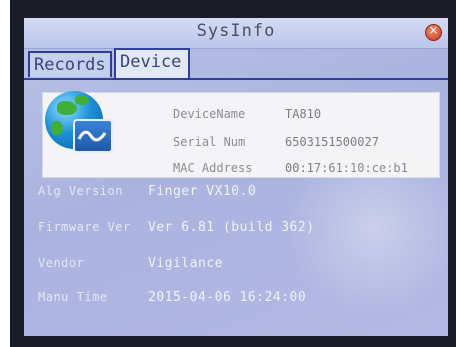 This screenshot has width=456, height=347. I want to click on tab-bar: Records Device, so click(236, 64).